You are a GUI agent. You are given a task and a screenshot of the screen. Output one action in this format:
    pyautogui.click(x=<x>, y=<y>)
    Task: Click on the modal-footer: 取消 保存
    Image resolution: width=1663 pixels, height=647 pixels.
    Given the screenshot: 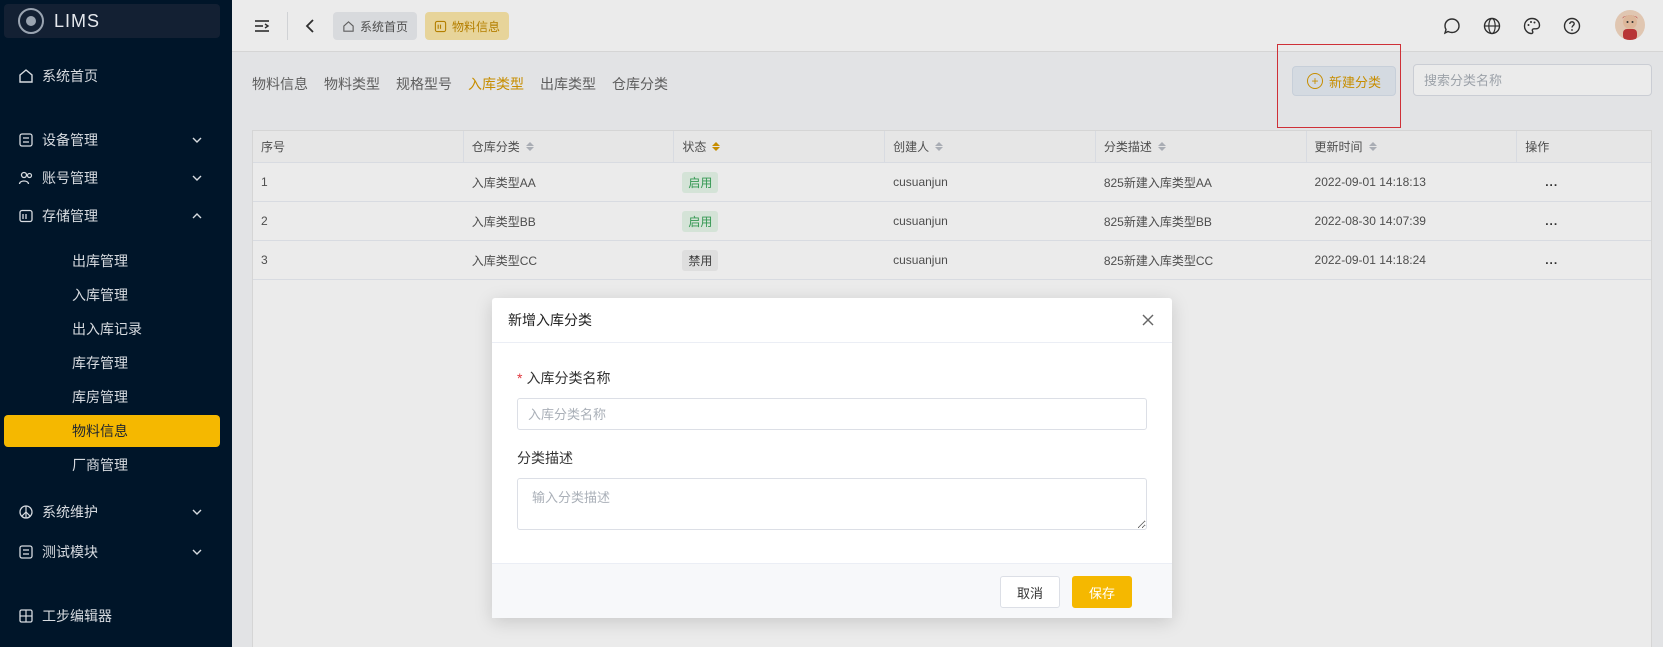 What is the action you would take?
    pyautogui.click(x=832, y=590)
    